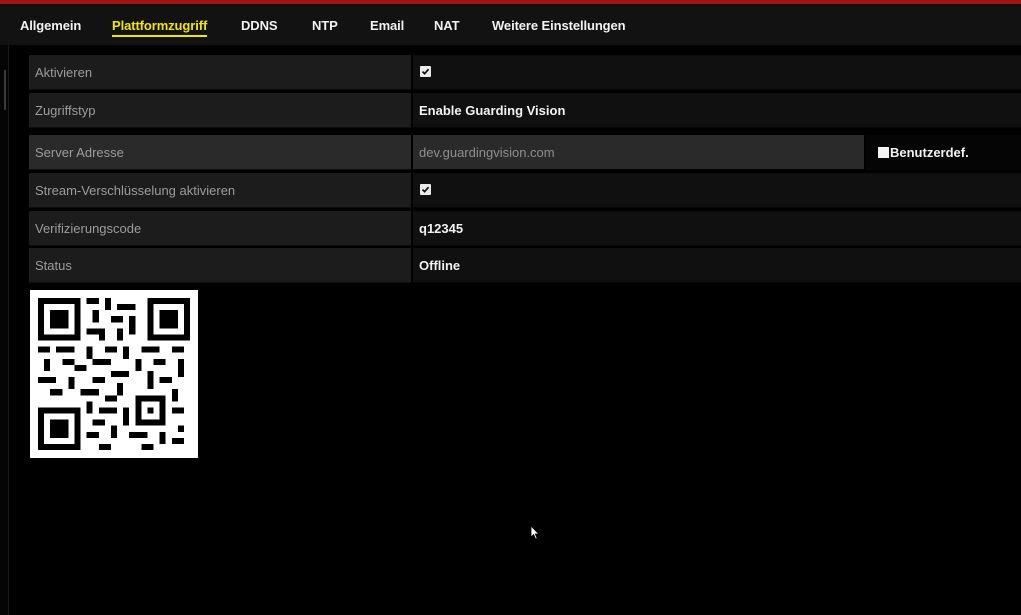  I want to click on mouse-cursor-icon, so click(535, 535).